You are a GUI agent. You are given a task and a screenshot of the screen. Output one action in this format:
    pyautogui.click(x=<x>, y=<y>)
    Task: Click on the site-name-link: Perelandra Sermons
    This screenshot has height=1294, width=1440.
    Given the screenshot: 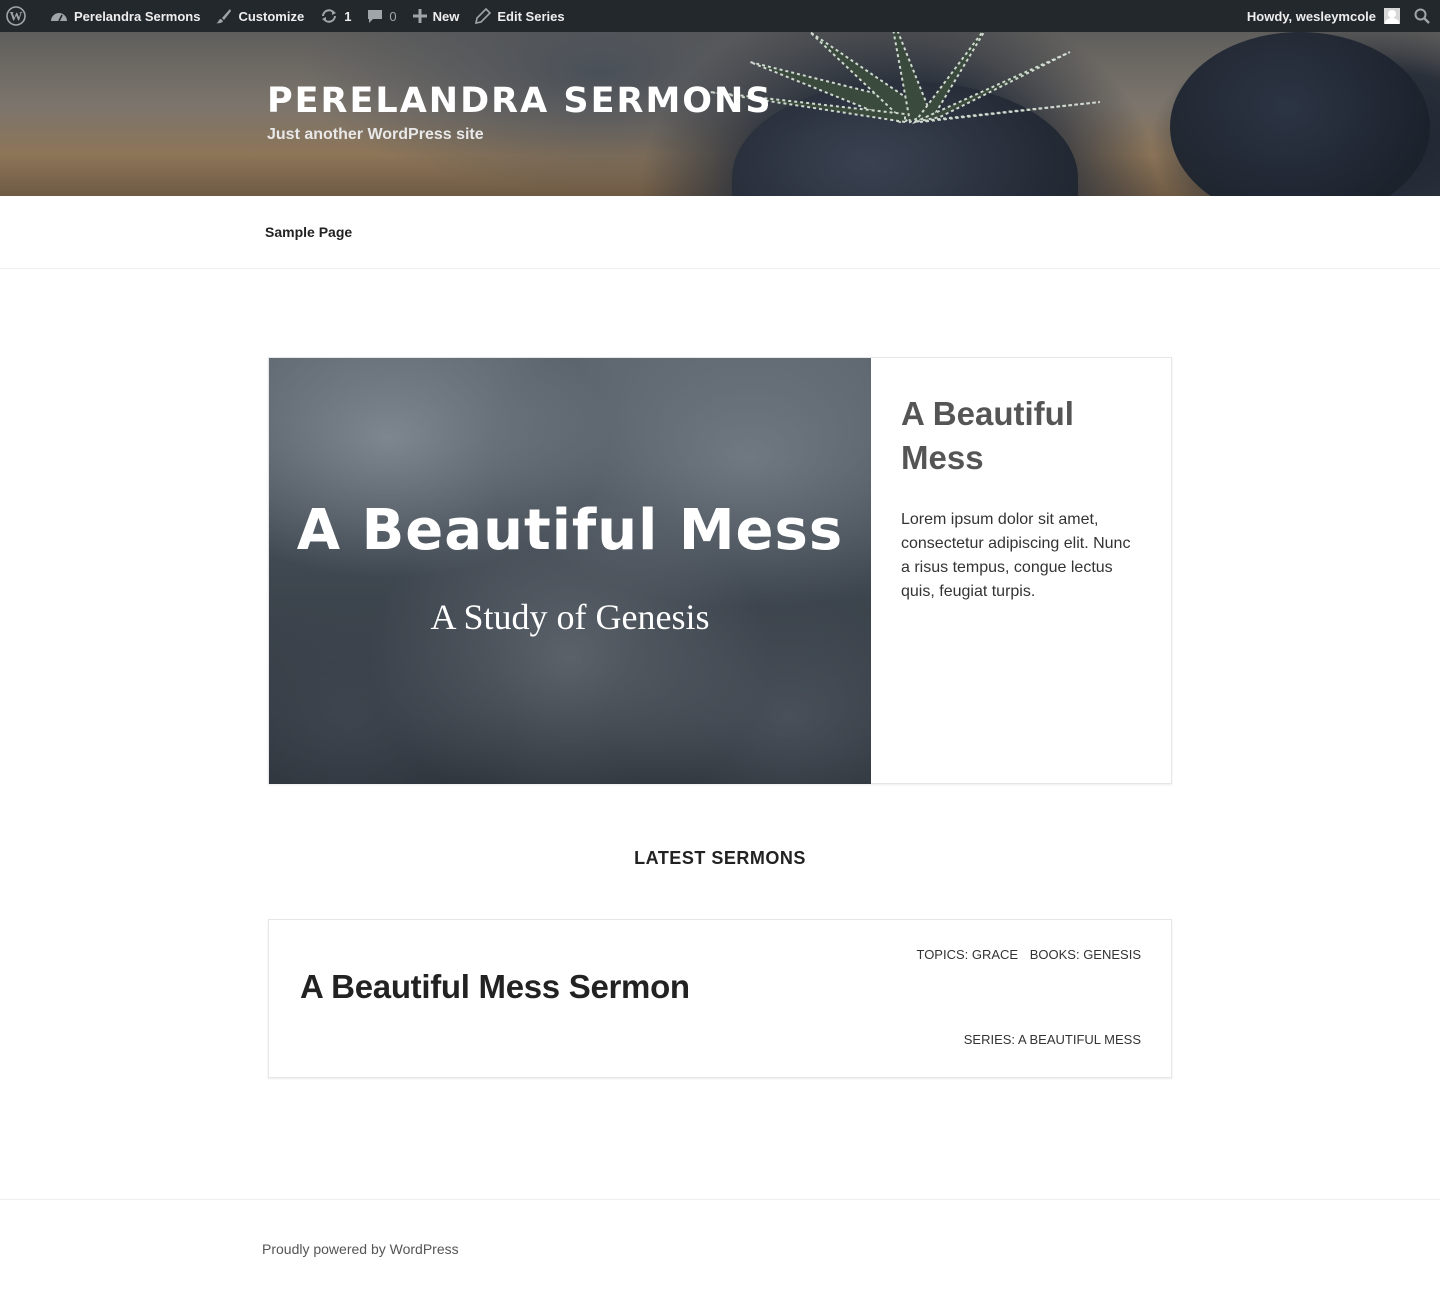 What is the action you would take?
    pyautogui.click(x=125, y=16)
    